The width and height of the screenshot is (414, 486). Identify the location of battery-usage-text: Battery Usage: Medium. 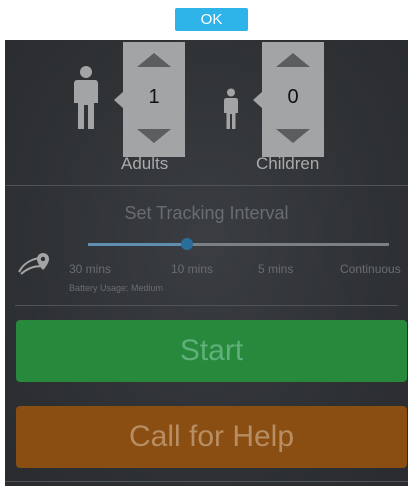
(116, 288).